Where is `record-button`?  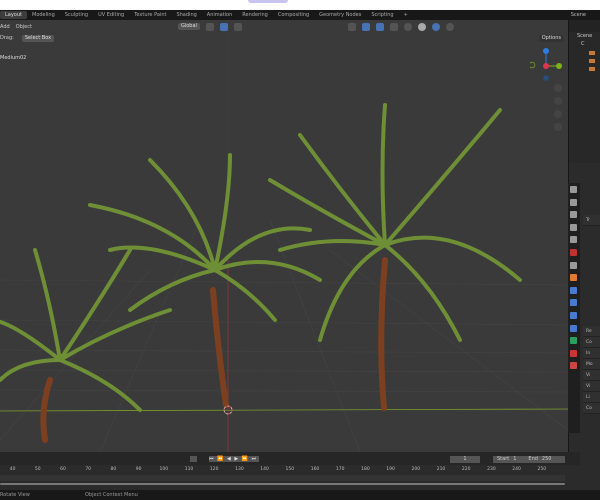 record-button is located at coordinates (193, 459).